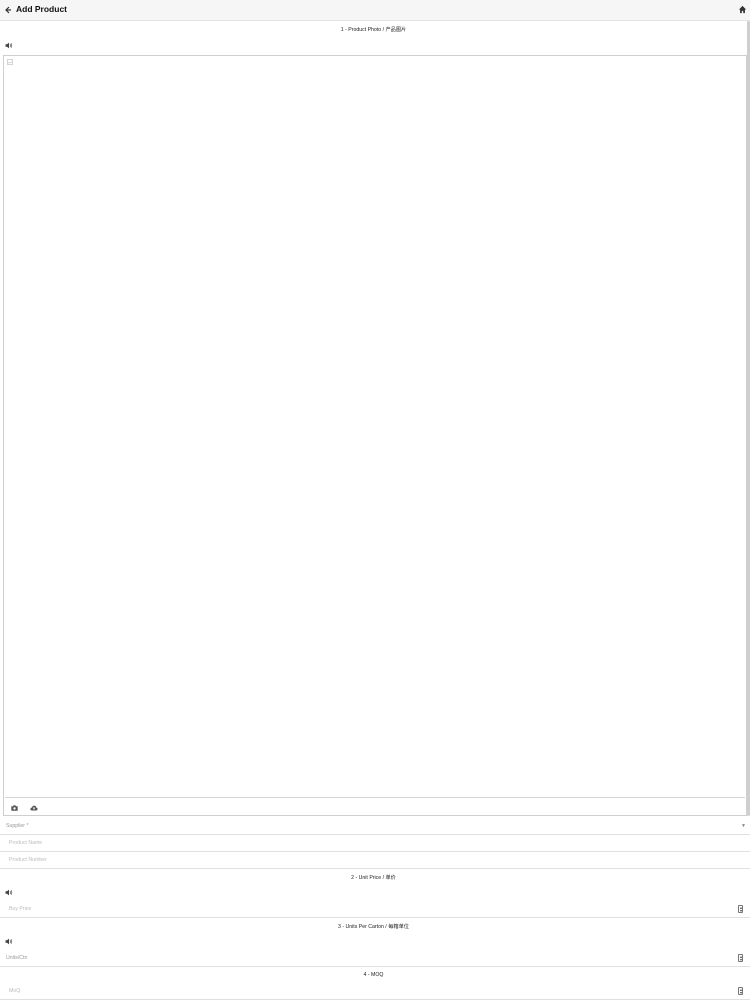 Image resolution: width=750 pixels, height=1000 pixels. Describe the element at coordinates (373, 30) in the screenshot. I see `section-title-photo: 1 - Product Photo / 产品图片` at that location.